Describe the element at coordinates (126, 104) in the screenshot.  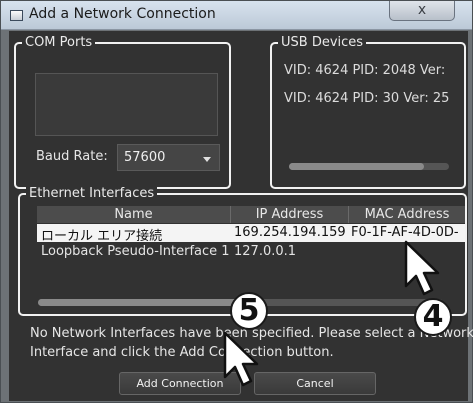
I see `com-ports-list` at that location.